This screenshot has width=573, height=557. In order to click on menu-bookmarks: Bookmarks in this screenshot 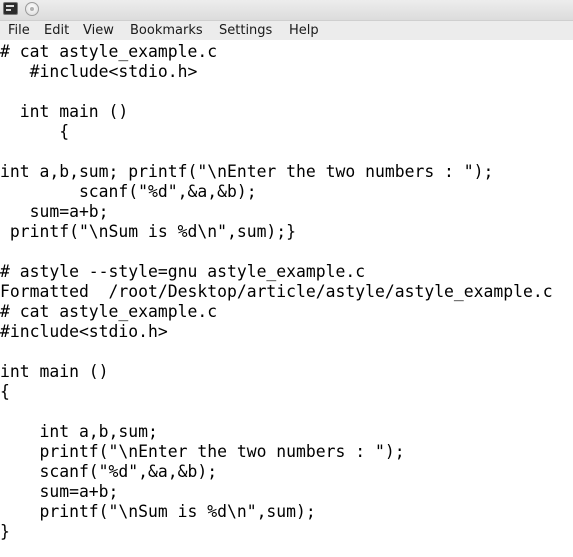, I will do `click(166, 30)`.